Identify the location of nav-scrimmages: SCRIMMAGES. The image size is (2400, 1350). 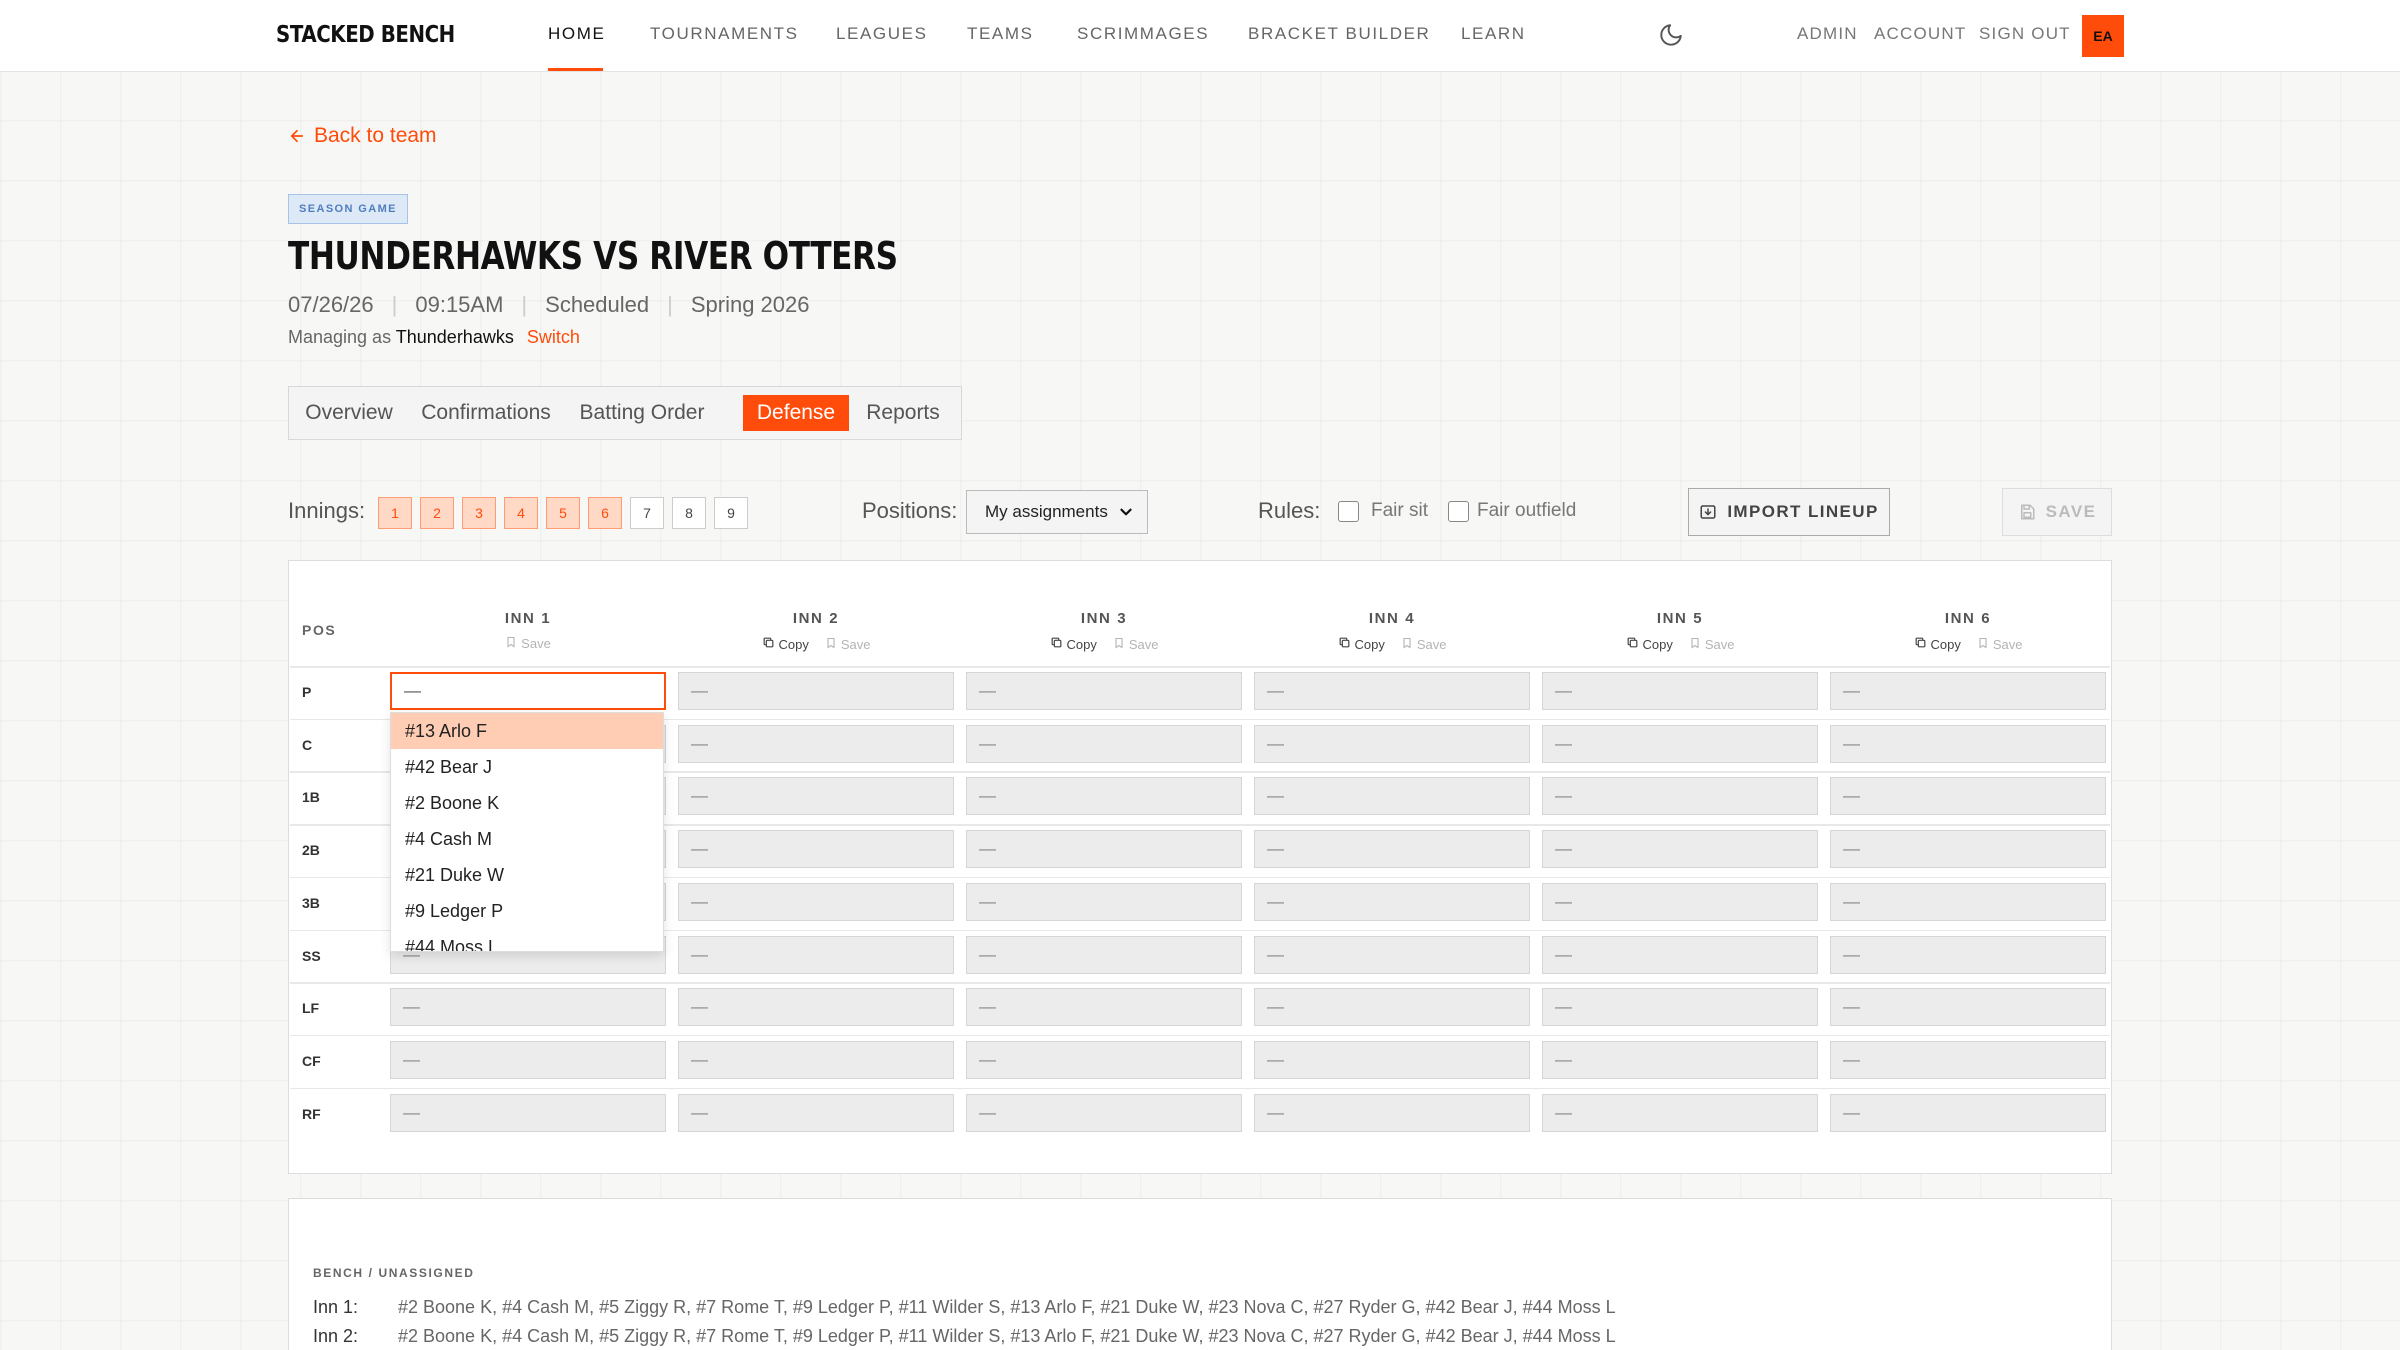
(1143, 34).